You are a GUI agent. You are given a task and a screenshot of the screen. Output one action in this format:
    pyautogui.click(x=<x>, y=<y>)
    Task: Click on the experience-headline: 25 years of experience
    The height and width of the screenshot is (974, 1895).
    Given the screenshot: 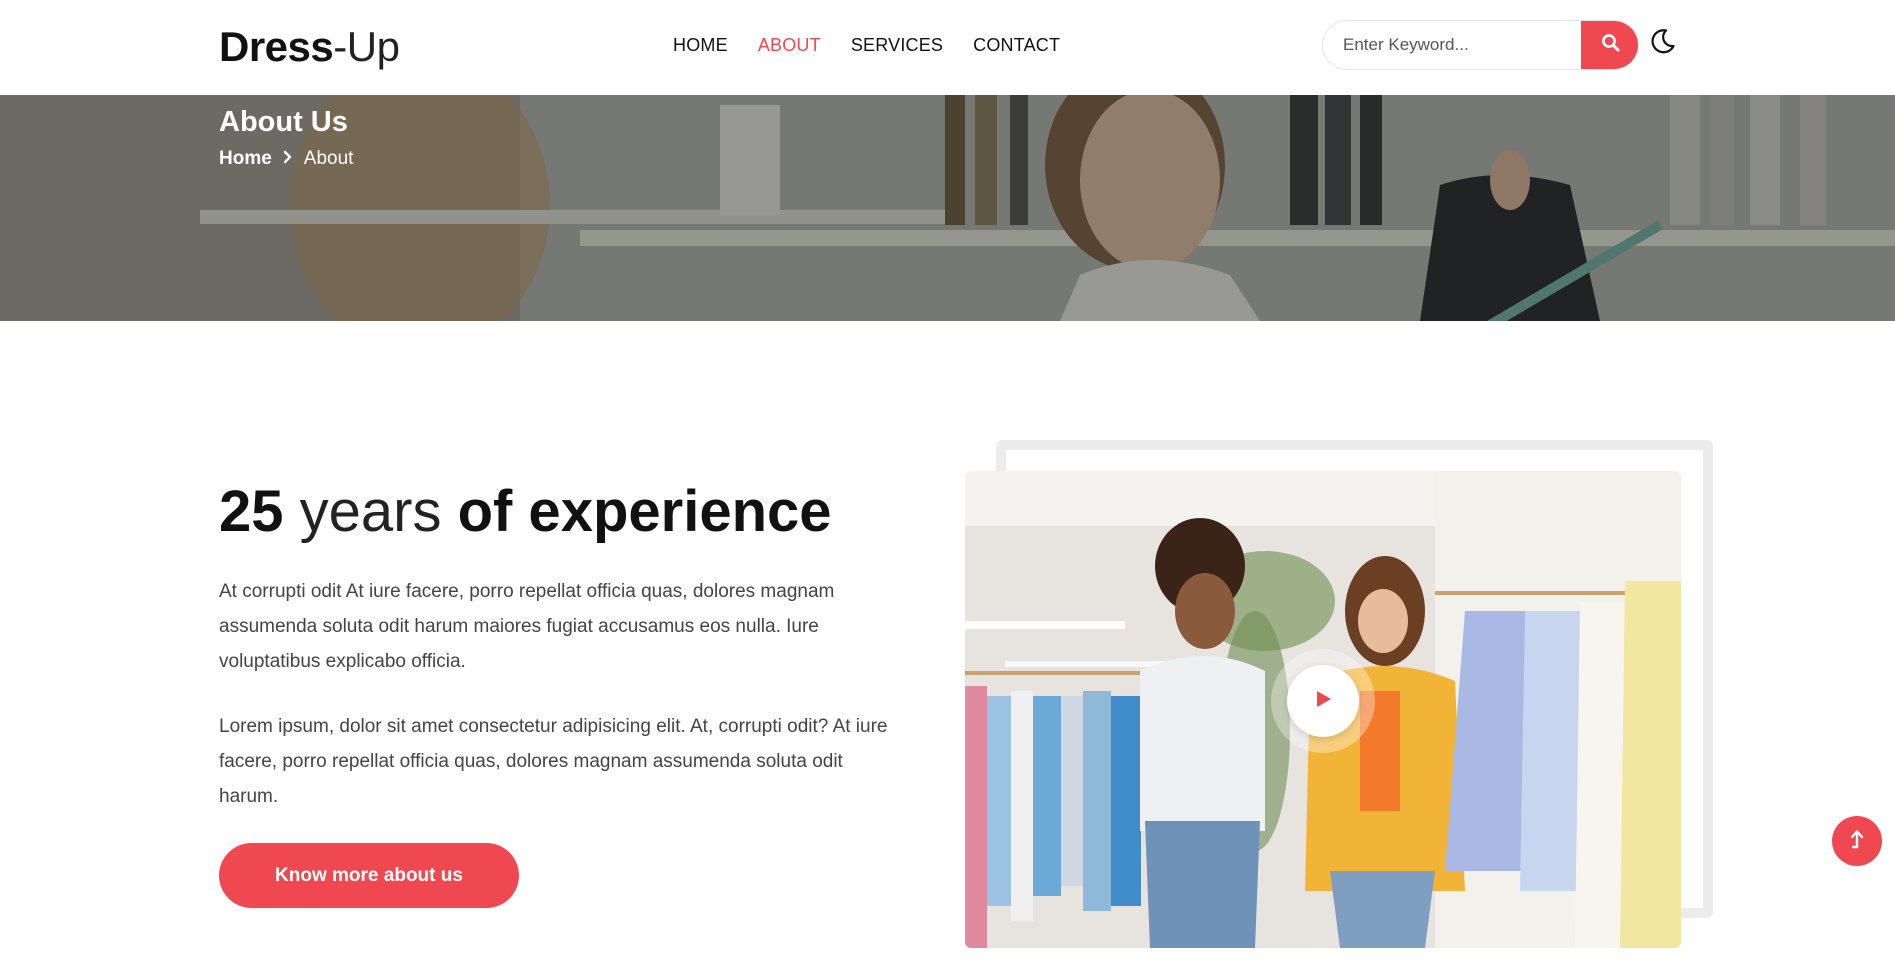 What is the action you would take?
    pyautogui.click(x=525, y=512)
    